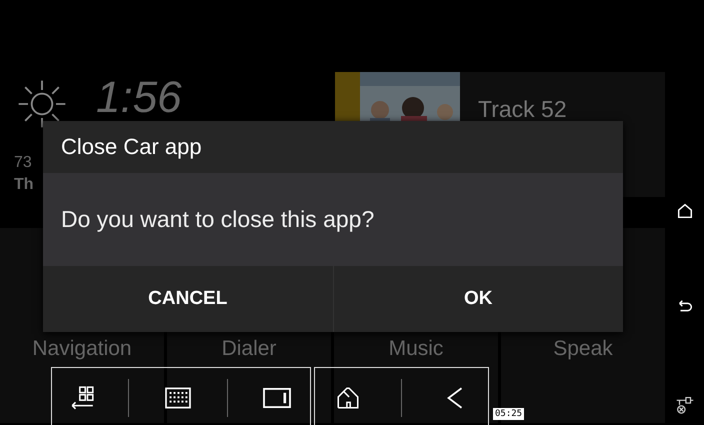 The width and height of the screenshot is (704, 425). What do you see at coordinates (23, 163) in the screenshot?
I see `temperature: 73` at bounding box center [23, 163].